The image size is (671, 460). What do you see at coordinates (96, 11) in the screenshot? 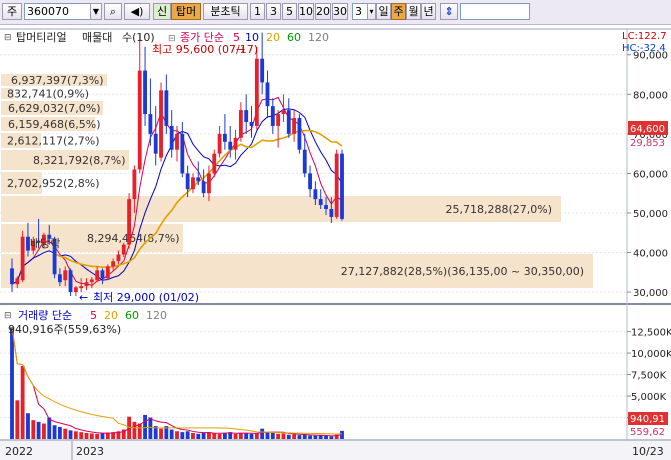
I see `chevron-down-icon: ▼` at bounding box center [96, 11].